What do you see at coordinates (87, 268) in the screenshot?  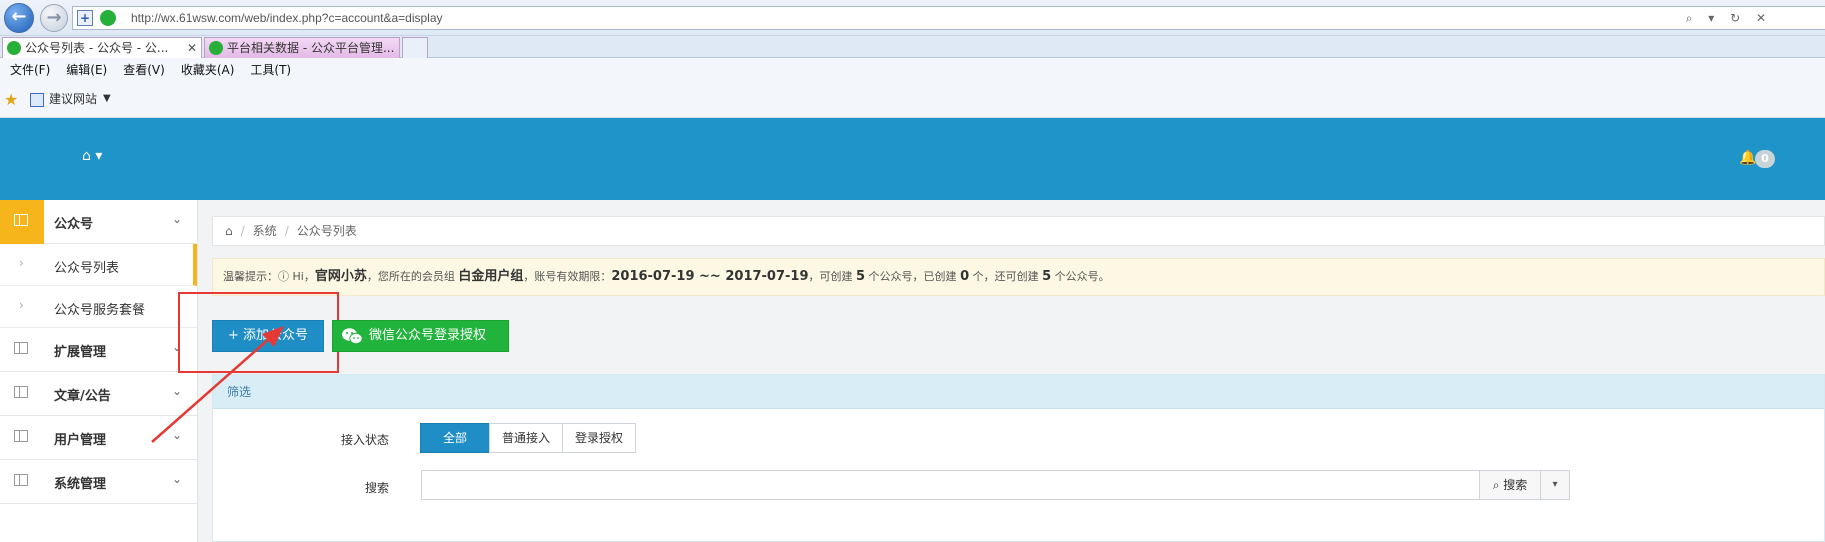 I see `sidebar-item-label: 公众号列表` at bounding box center [87, 268].